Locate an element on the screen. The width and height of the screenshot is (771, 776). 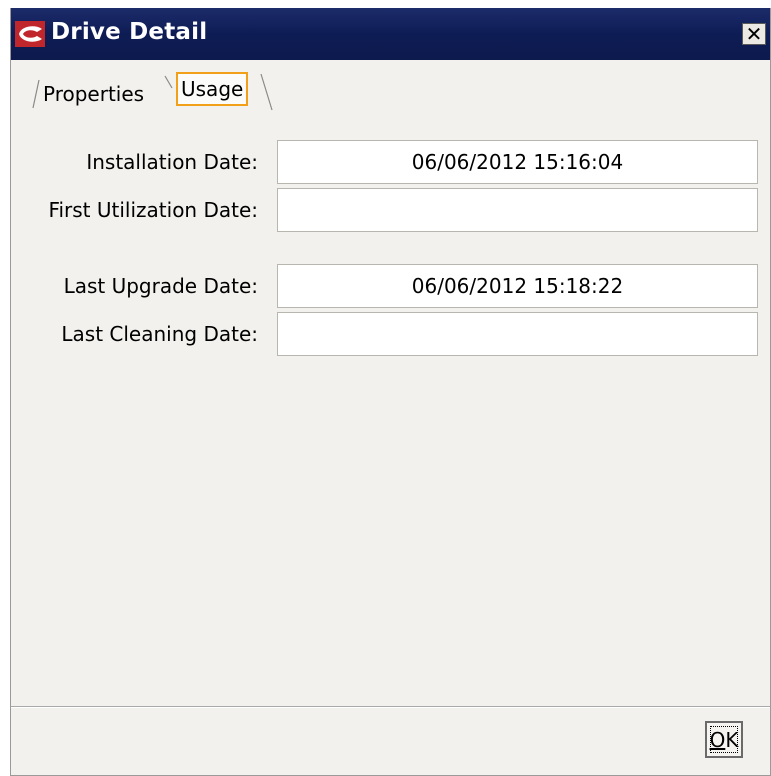
first-utilization-date-label: First Utilization Date: is located at coordinates (153, 210).